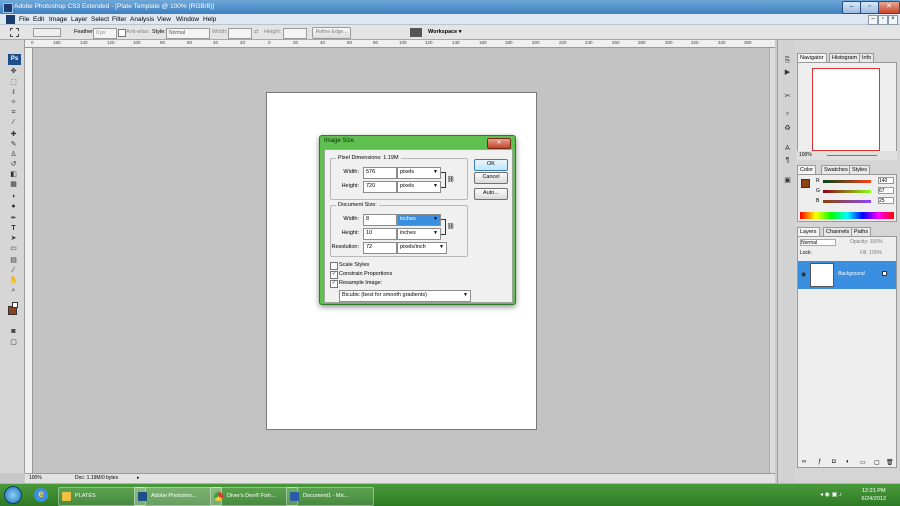  I want to click on zoom-level: 100%, so click(35, 478).